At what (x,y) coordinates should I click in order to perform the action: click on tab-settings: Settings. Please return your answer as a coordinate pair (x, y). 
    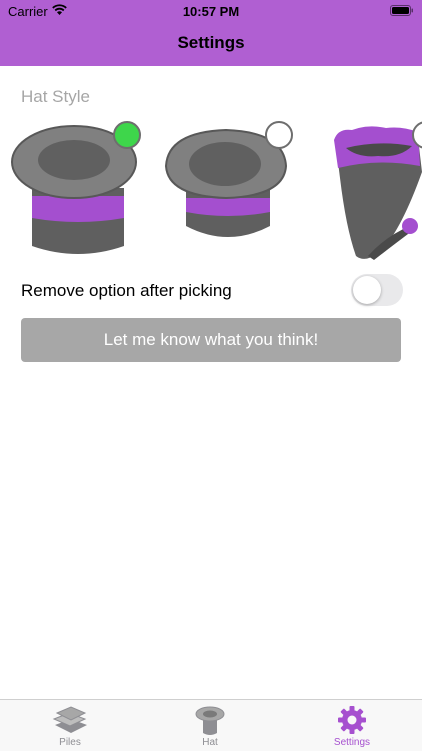
    Looking at the image, I should click on (352, 725).